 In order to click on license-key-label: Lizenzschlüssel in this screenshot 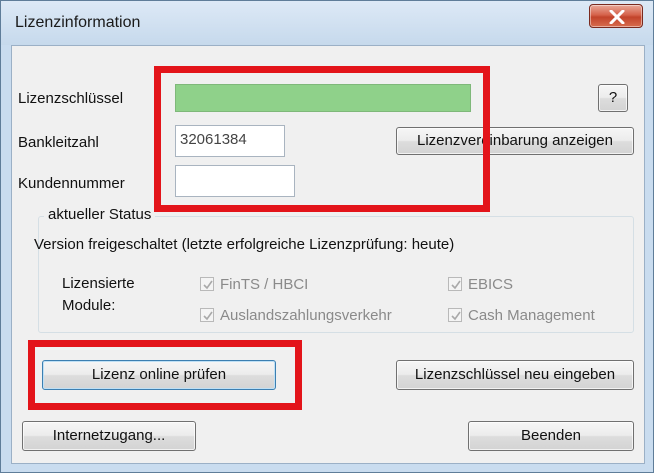, I will do `click(71, 98)`.